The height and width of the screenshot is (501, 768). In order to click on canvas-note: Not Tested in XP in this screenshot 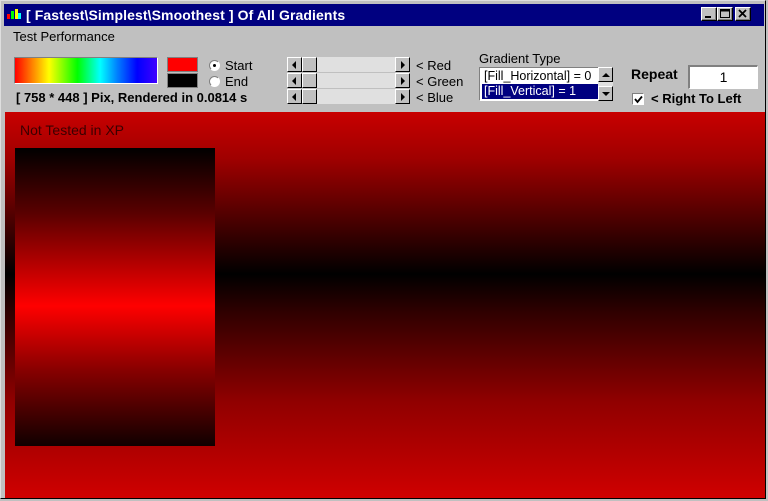, I will do `click(72, 130)`.